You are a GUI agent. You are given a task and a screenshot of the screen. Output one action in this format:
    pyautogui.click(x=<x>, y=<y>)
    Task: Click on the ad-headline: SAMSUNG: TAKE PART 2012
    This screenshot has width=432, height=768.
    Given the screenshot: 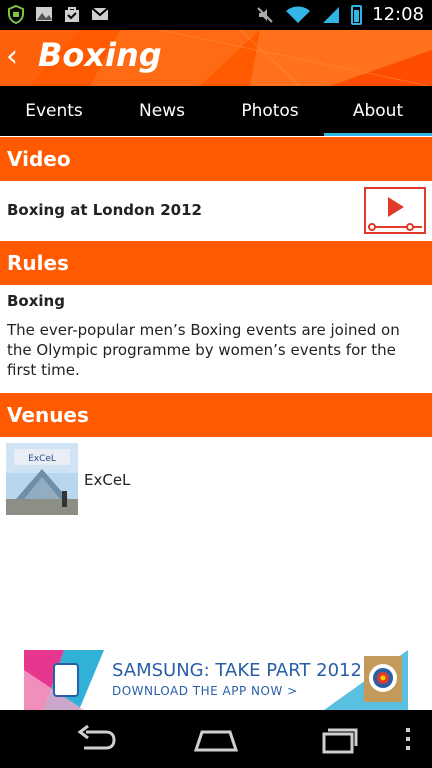 What is the action you would take?
    pyautogui.click(x=237, y=670)
    